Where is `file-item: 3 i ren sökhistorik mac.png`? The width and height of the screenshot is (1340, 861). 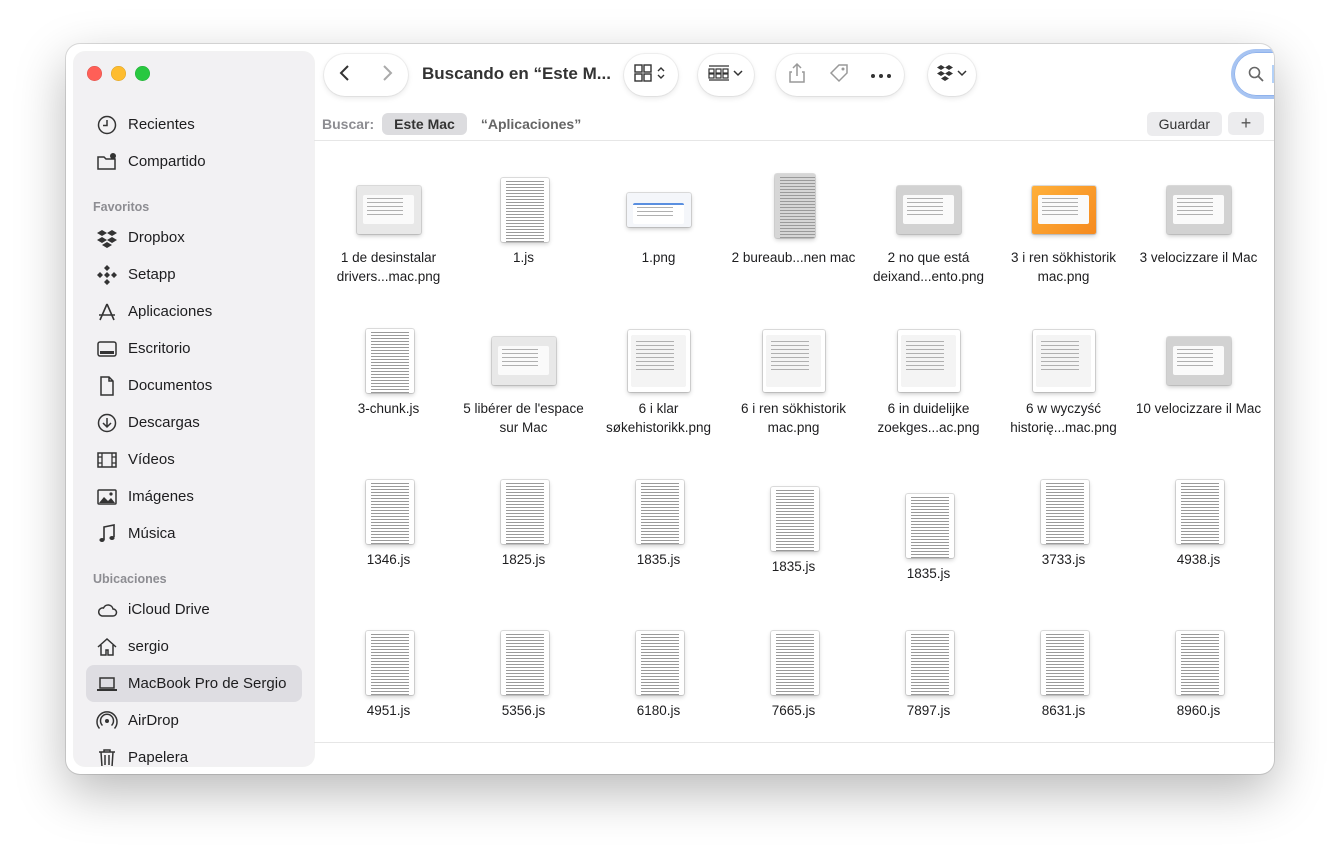
file-item: 3 i ren sökhistorik mac.png is located at coordinates (1063, 229).